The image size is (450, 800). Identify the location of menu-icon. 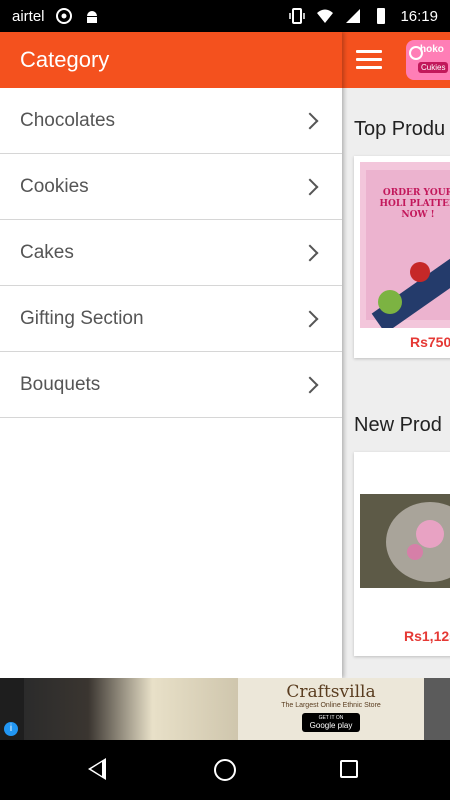
(369, 60).